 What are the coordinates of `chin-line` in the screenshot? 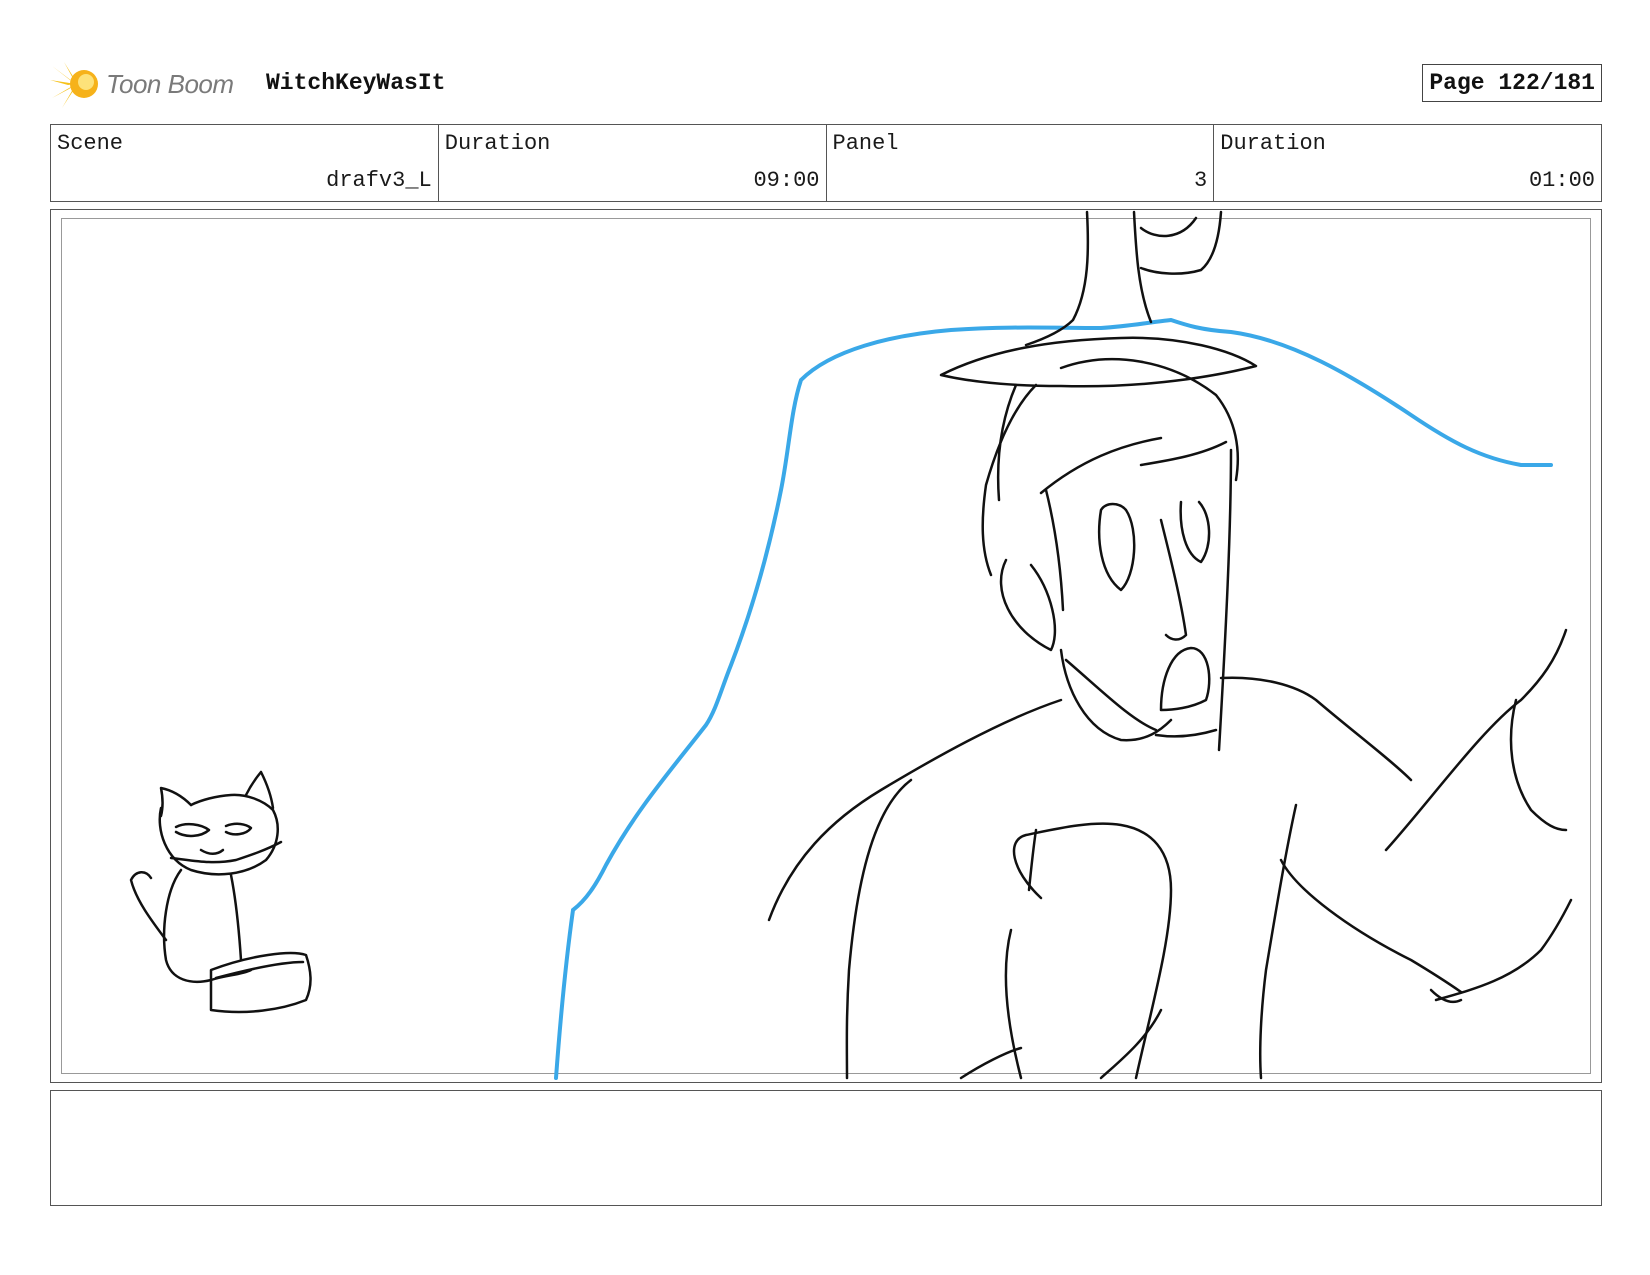 It's located at (1186, 733).